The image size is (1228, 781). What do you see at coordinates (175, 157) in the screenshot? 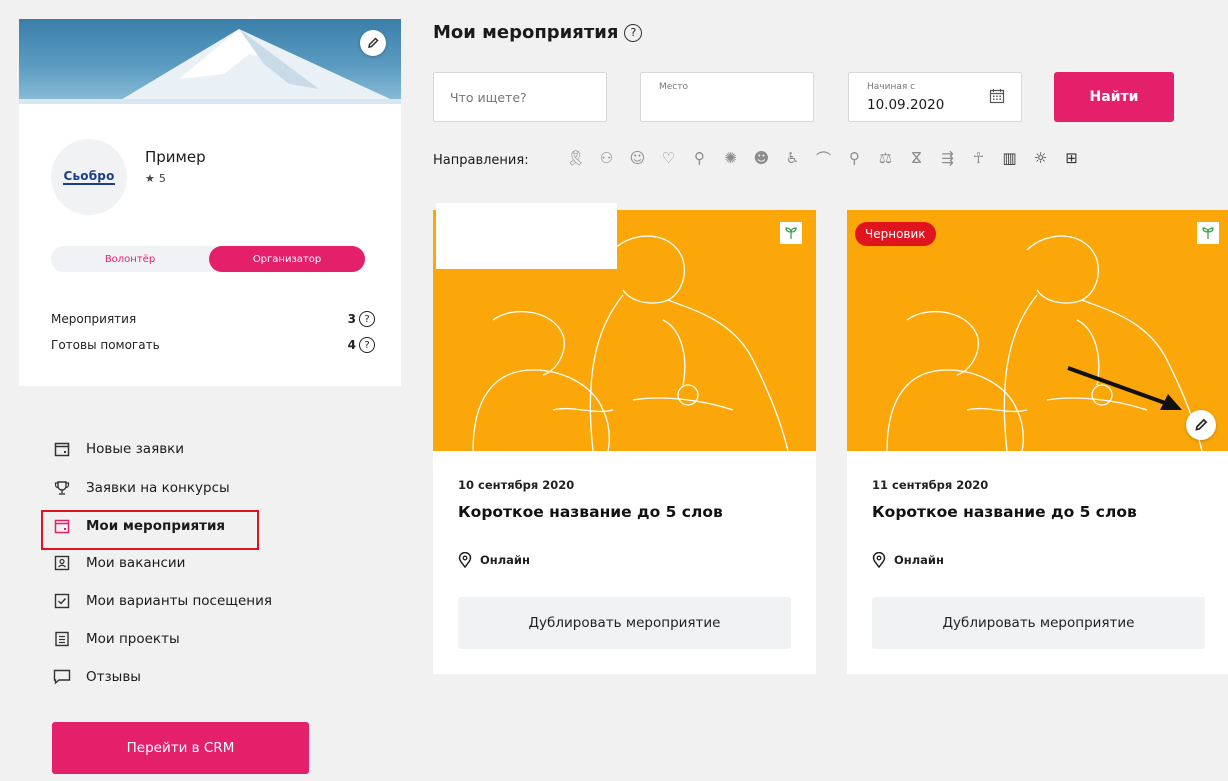
I see `organization-name: Пример` at bounding box center [175, 157].